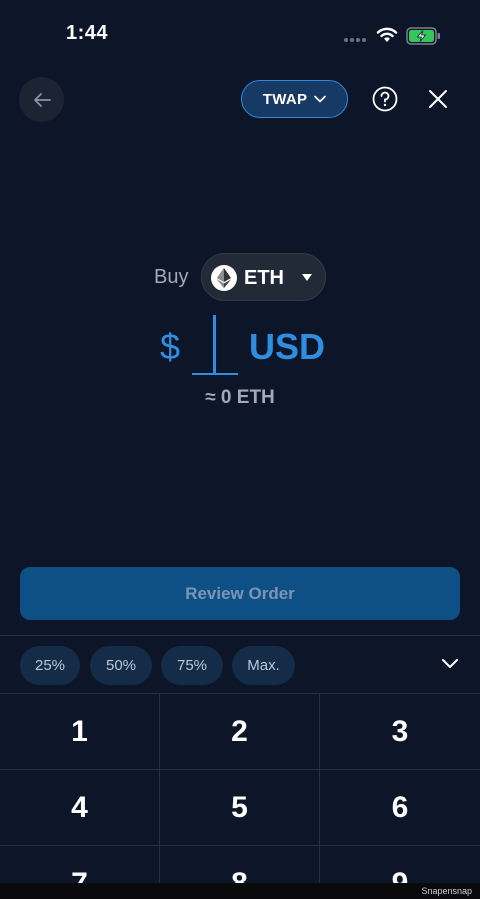 The height and width of the screenshot is (899, 480). I want to click on status-time: 1:44, so click(87, 33).